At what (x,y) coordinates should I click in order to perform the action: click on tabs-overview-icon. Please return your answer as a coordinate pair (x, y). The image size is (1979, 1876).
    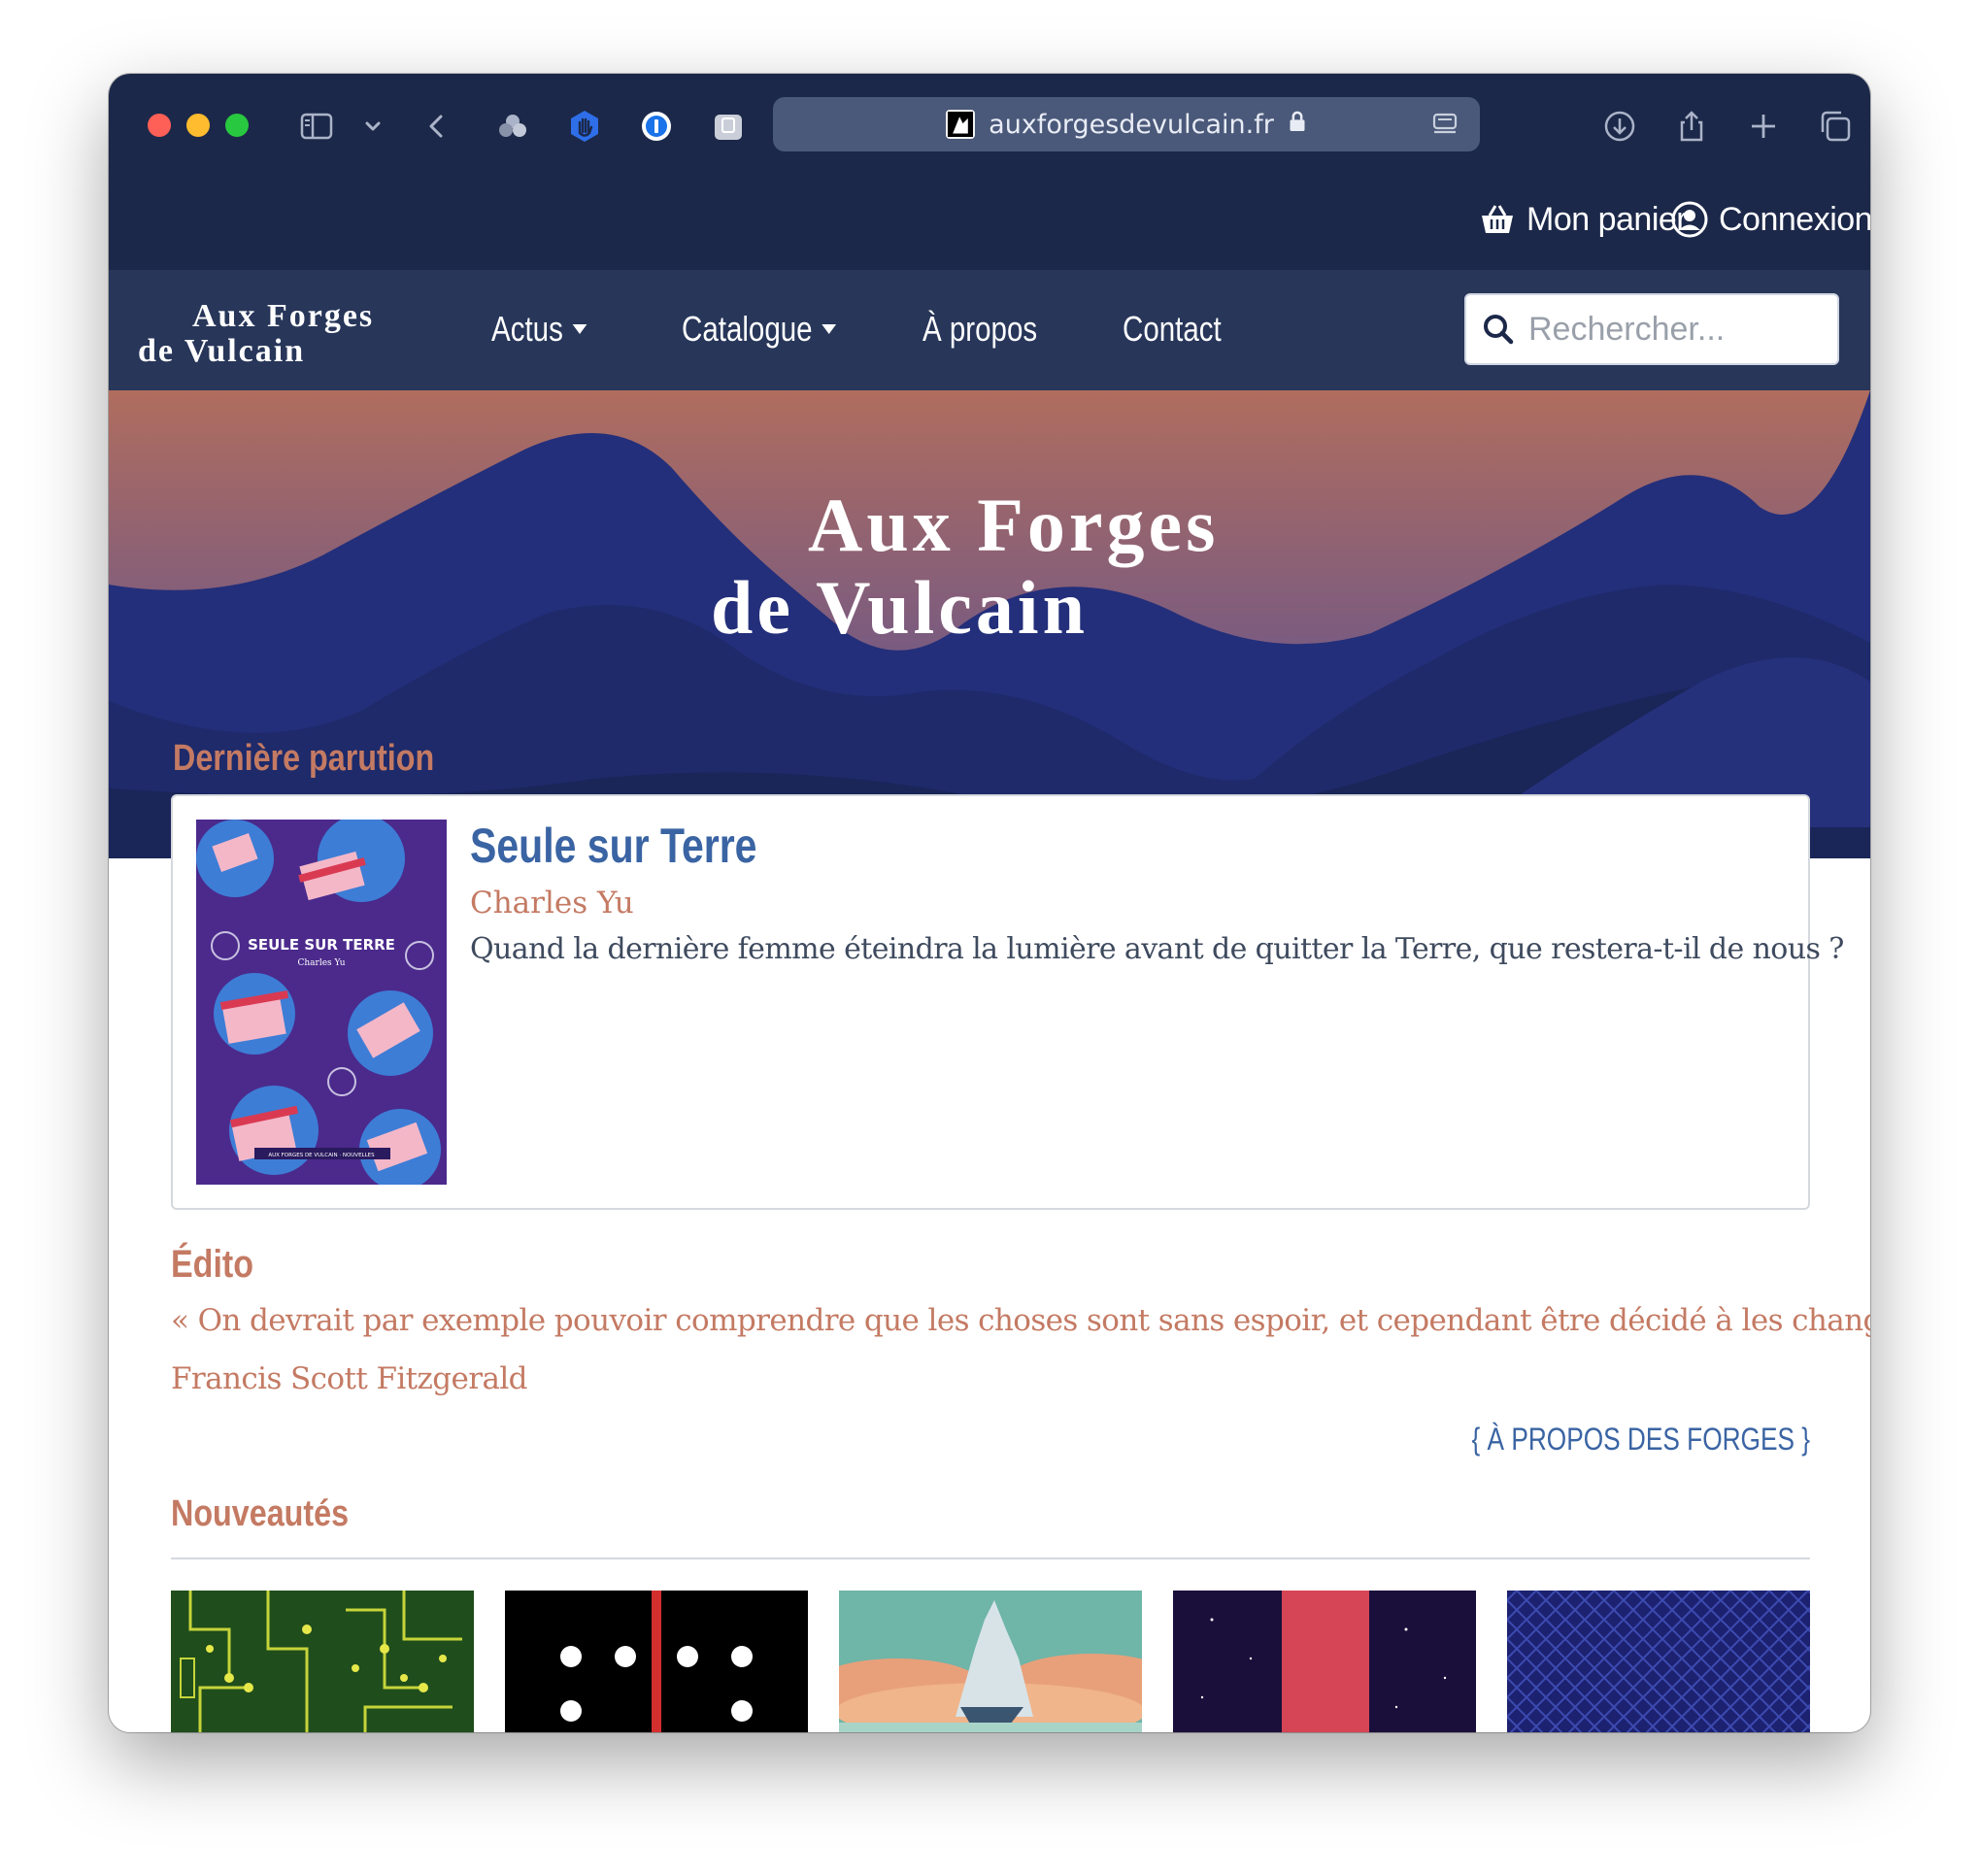
    Looking at the image, I should click on (1835, 126).